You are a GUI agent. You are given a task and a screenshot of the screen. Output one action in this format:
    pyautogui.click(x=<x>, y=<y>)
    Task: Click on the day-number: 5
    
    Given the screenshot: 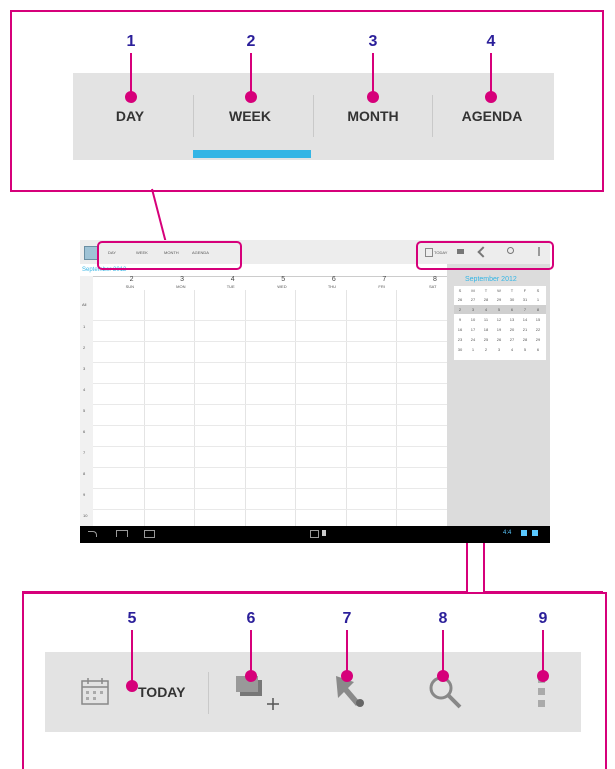 What is the action you would take?
    pyautogui.click(x=283, y=279)
    